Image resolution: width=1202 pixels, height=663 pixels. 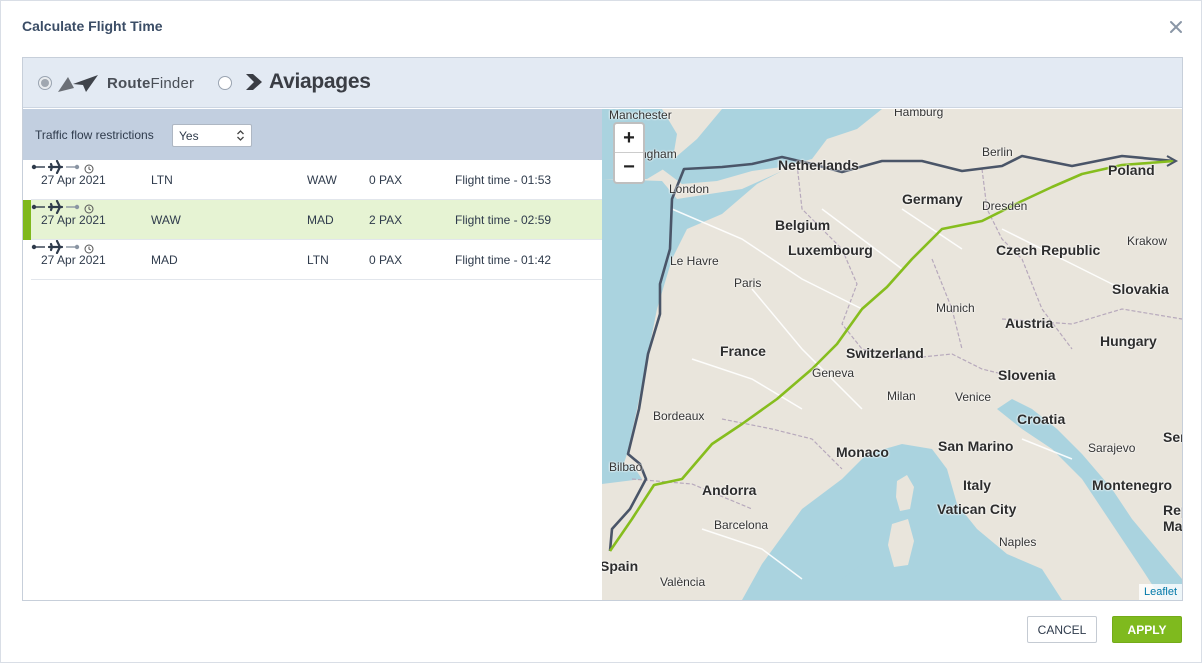 I want to click on close-button, so click(x=1176, y=27).